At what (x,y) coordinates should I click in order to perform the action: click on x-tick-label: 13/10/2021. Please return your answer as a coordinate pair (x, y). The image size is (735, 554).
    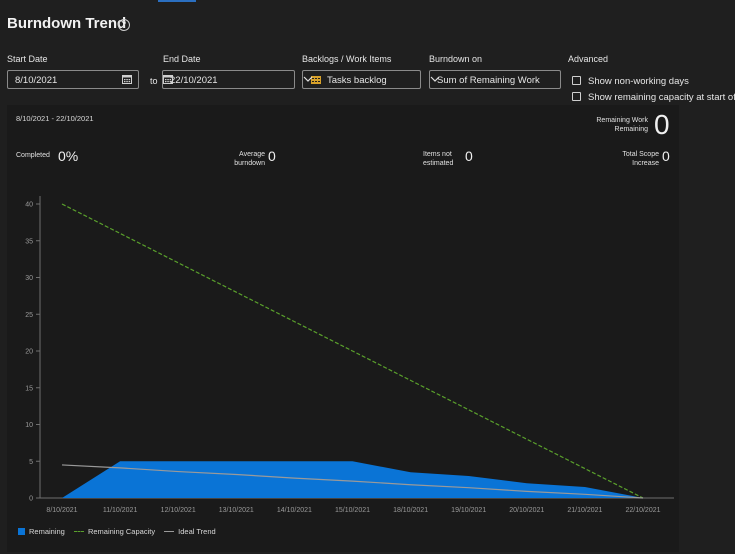
    Looking at the image, I should click on (236, 510).